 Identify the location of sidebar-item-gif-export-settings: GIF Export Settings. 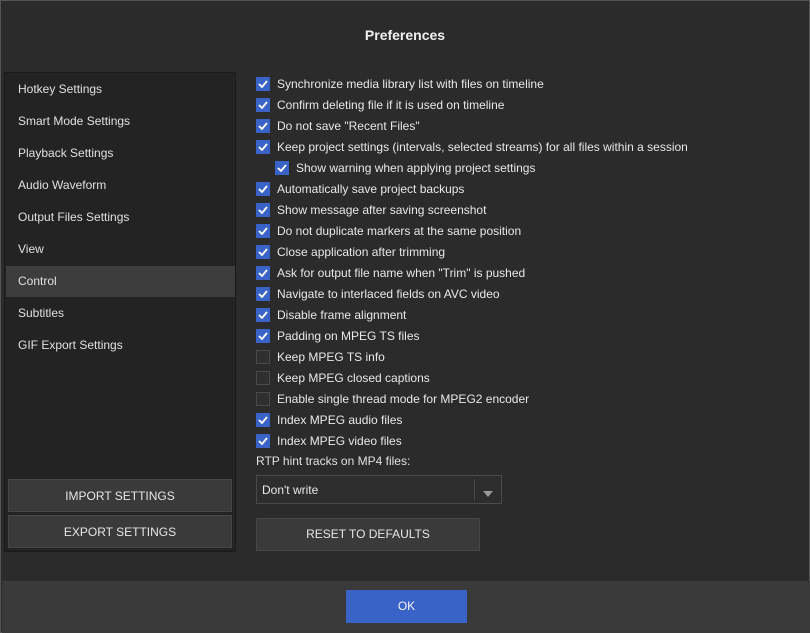
(120, 345).